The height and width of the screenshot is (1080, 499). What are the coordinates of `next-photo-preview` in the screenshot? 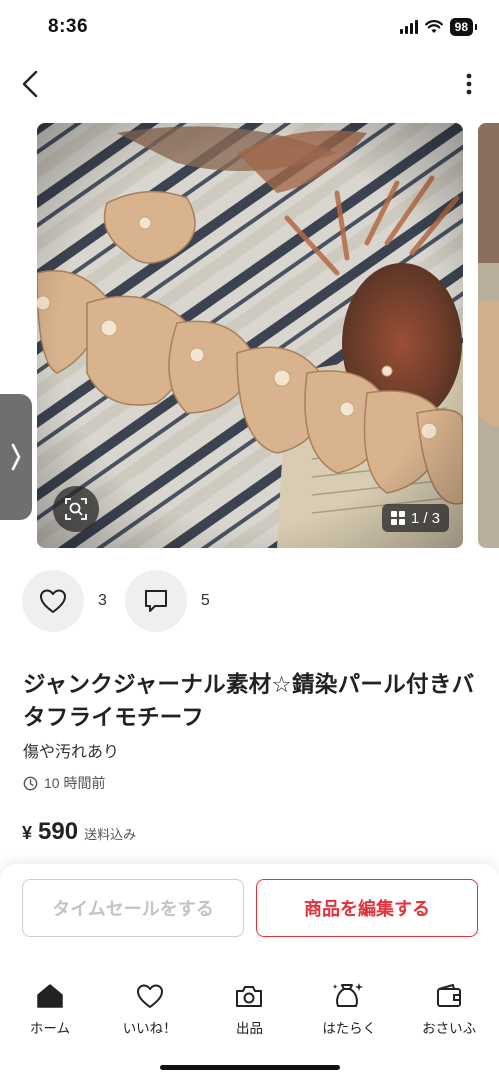 It's located at (488, 335).